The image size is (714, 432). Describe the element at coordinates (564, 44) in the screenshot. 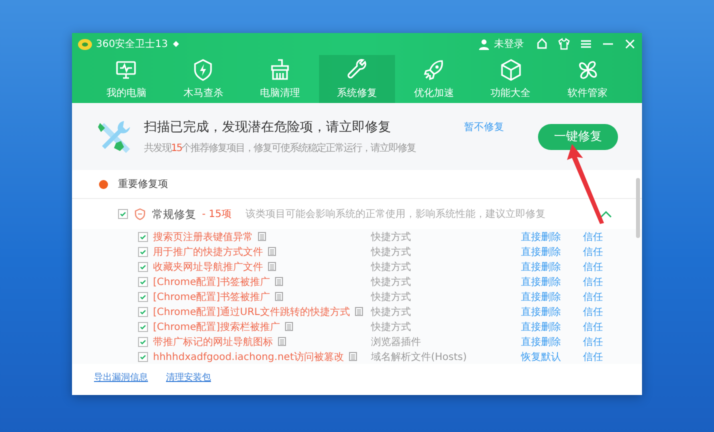

I see `shirt-icon` at that location.